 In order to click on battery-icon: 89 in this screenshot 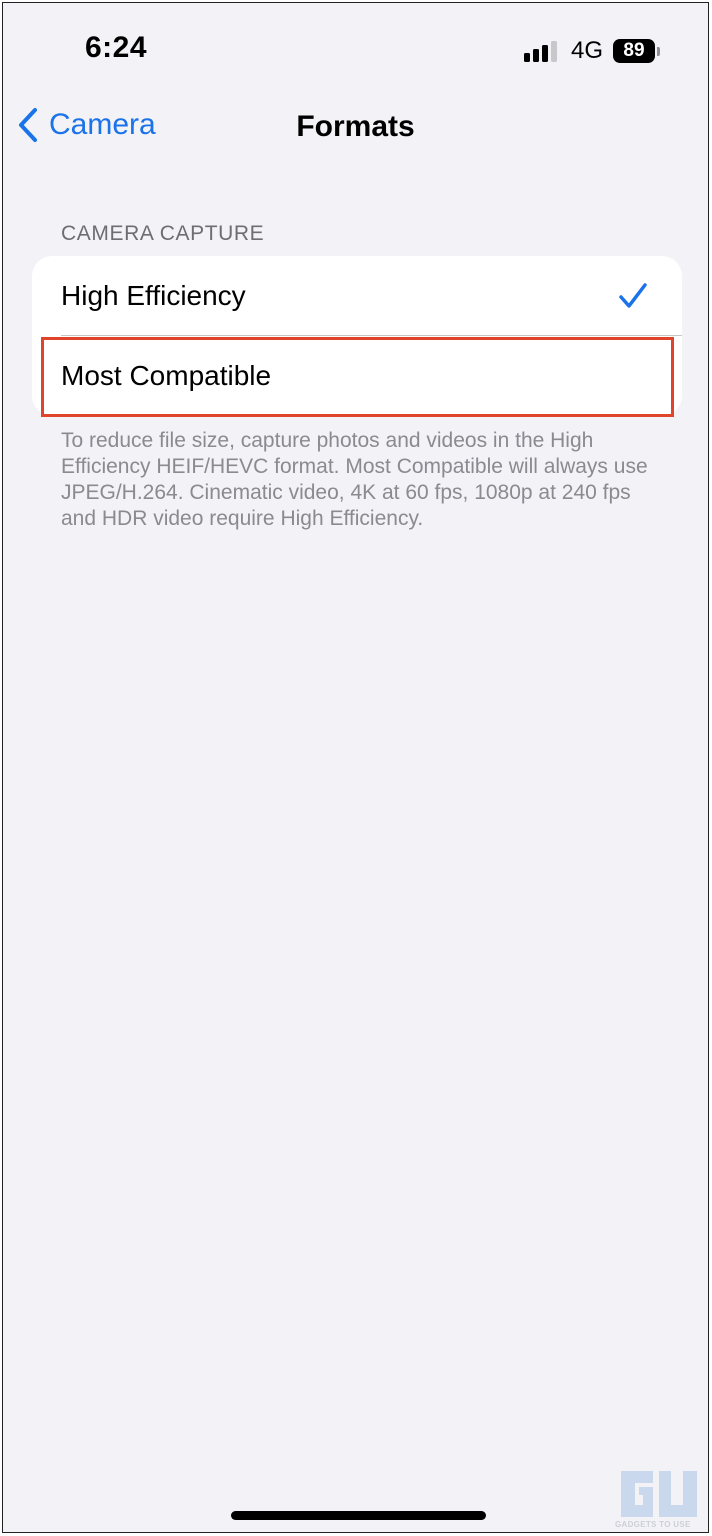, I will do `click(636, 51)`.